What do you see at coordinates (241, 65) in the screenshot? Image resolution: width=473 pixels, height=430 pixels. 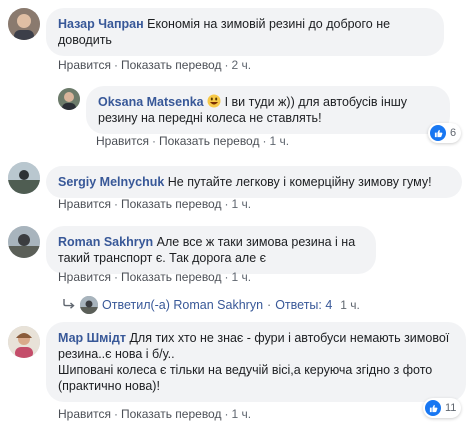 I see `timestamp: 2 ч.` at bounding box center [241, 65].